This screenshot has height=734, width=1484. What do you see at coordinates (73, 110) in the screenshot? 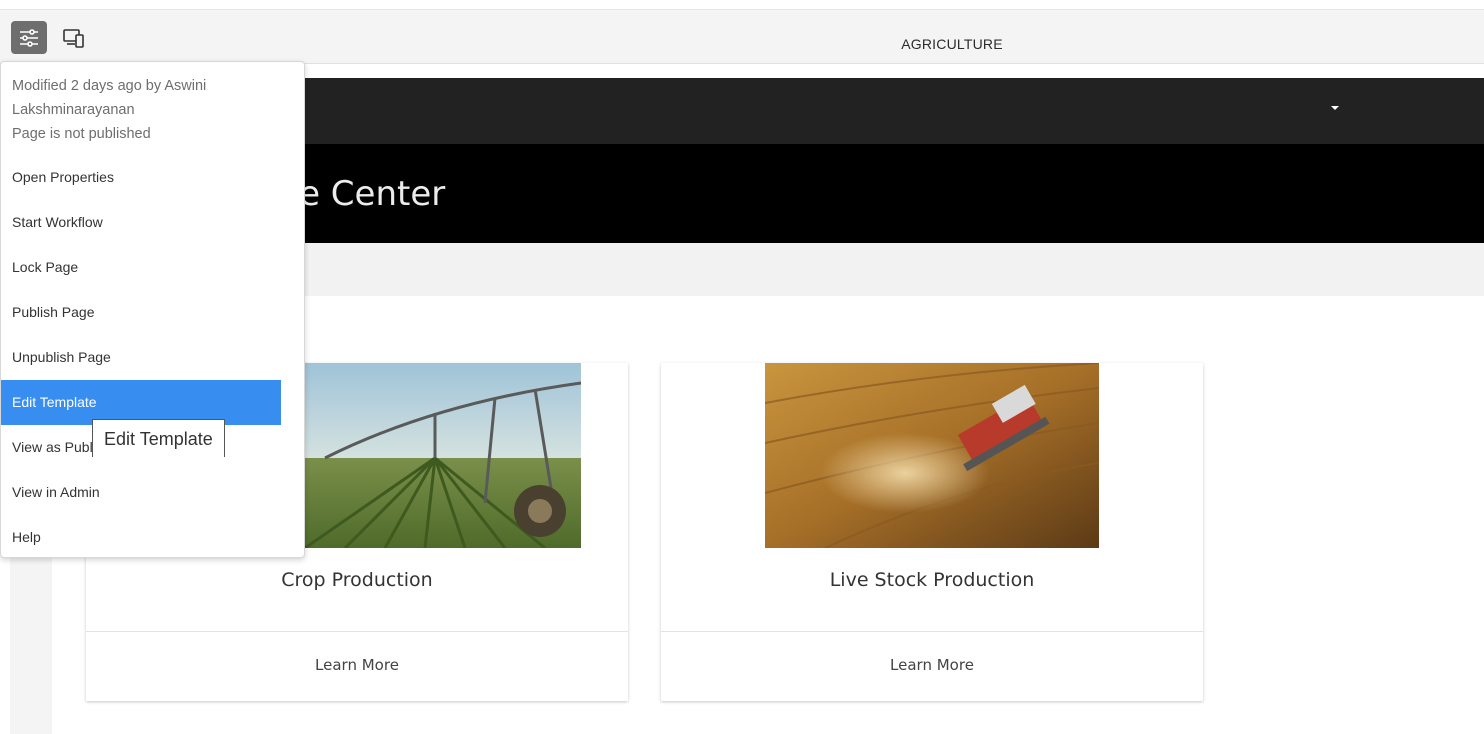
I see `modified-by-name: Lakshminarayanan` at bounding box center [73, 110].